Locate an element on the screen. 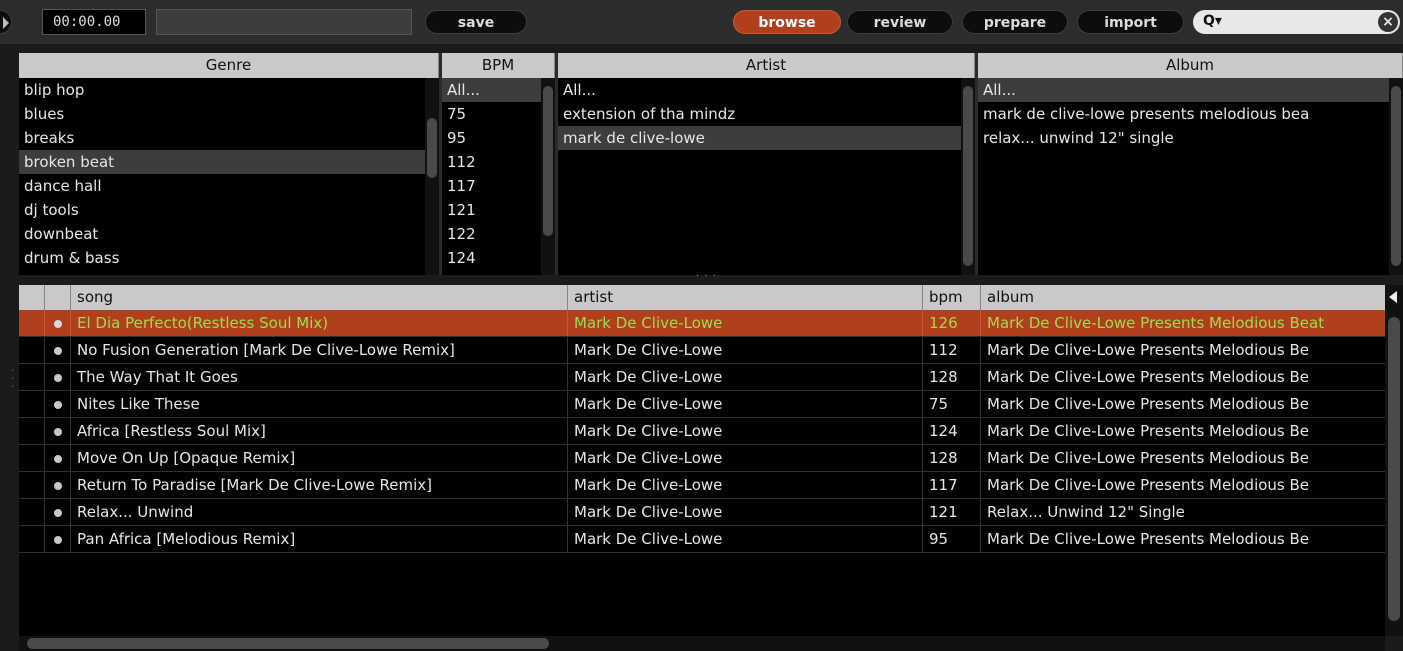 This screenshot has width=1403, height=651. artist-scrollbar is located at coordinates (968, 176).